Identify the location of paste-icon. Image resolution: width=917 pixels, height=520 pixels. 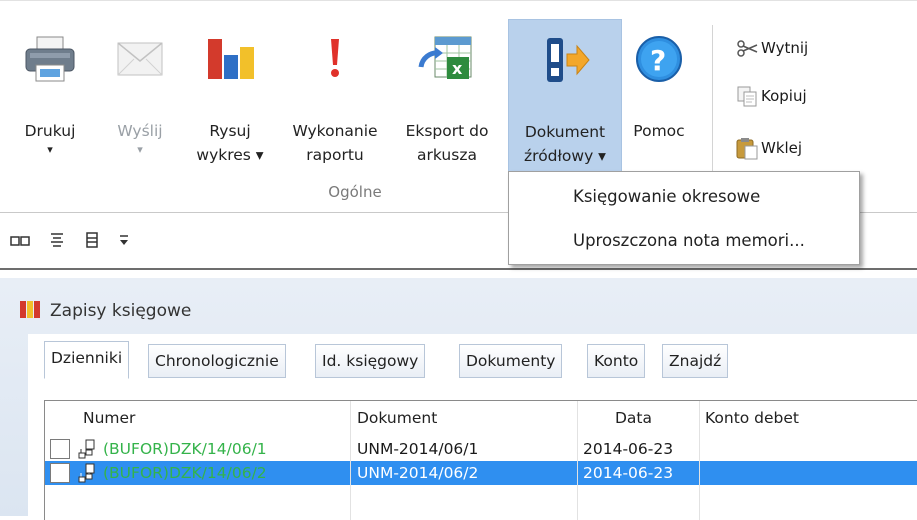
(747, 148).